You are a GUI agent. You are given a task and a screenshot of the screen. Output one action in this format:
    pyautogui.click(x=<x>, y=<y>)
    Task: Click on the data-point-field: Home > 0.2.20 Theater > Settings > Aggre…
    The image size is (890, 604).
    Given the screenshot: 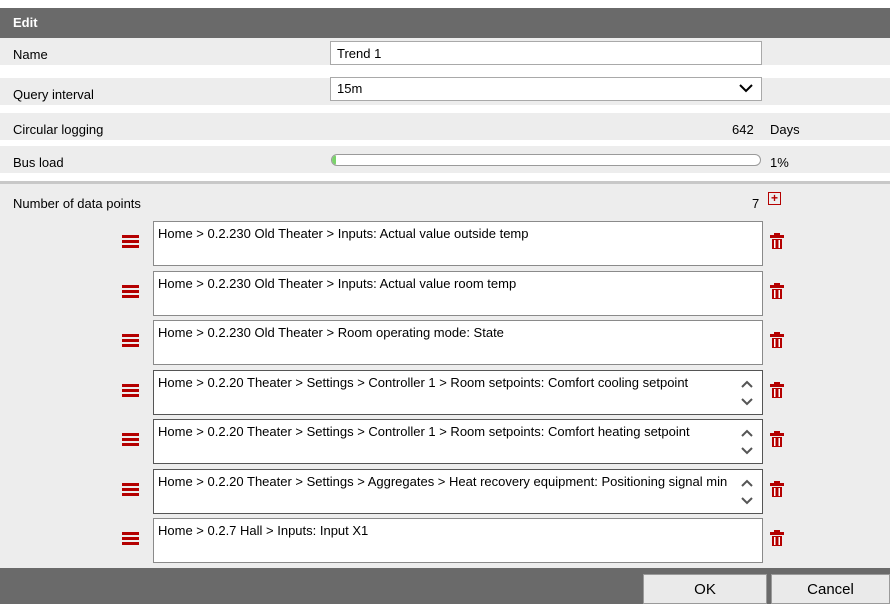 What is the action you would take?
    pyautogui.click(x=458, y=491)
    